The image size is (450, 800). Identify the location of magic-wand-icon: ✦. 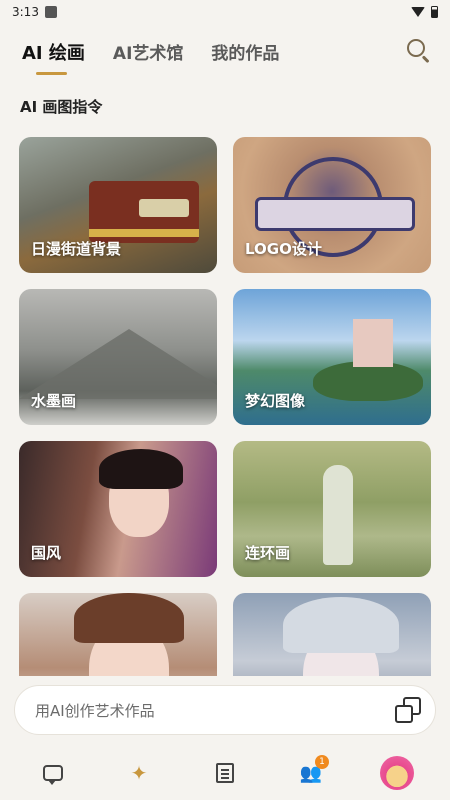
(139, 773).